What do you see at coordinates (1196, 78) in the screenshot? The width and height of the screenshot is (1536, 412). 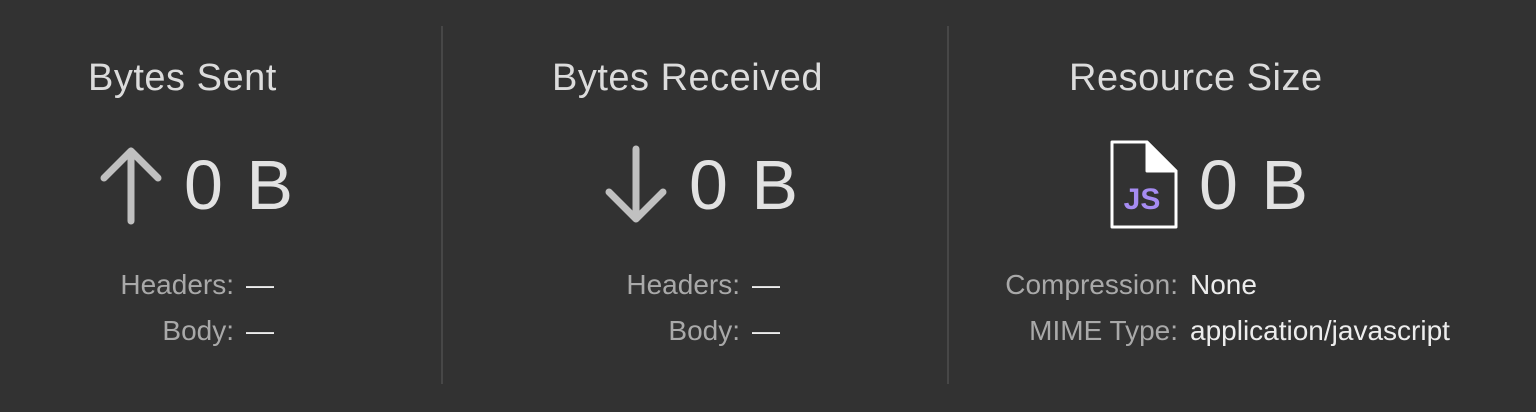 I see `resource-size-title: Resource Size` at bounding box center [1196, 78].